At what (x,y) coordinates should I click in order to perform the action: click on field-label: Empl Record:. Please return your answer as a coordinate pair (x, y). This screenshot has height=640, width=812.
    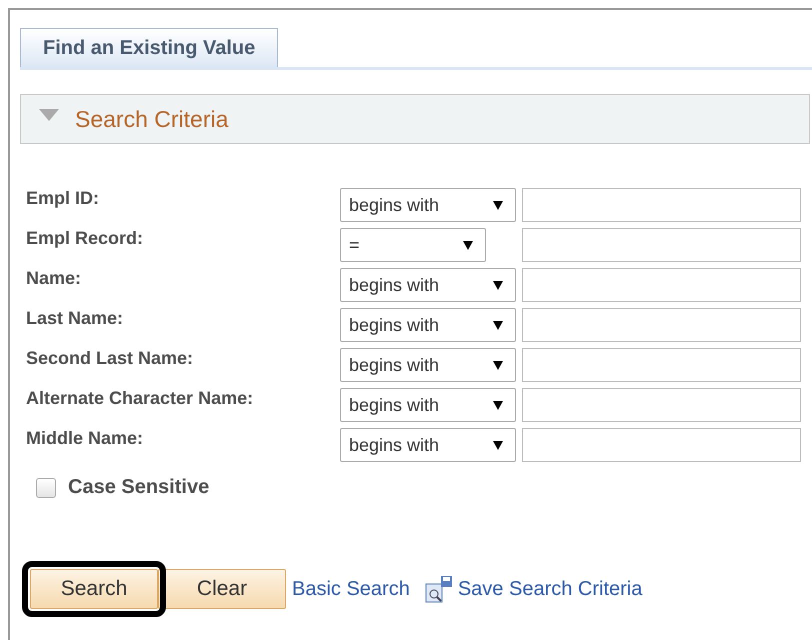
    Looking at the image, I should click on (85, 238).